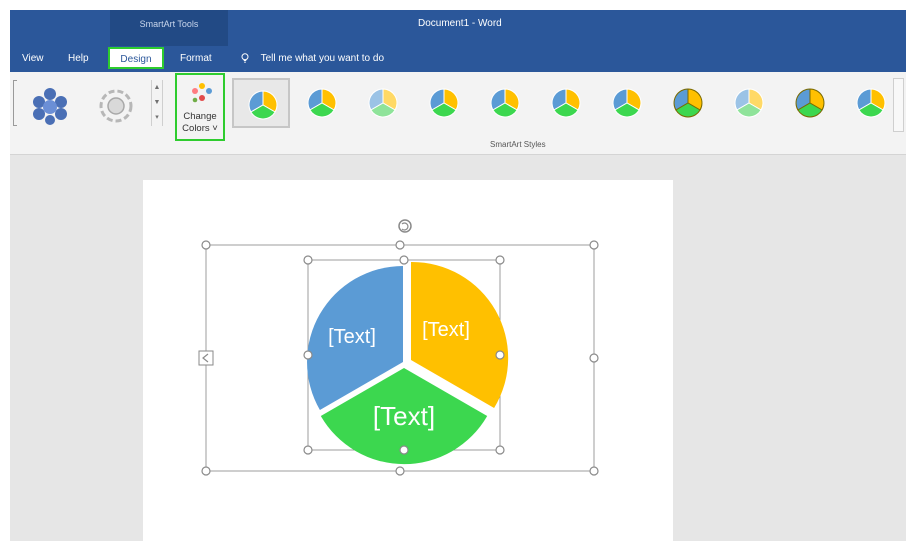 This screenshot has height=541, width=906. What do you see at coordinates (196, 59) in the screenshot?
I see `tab-format: Format` at bounding box center [196, 59].